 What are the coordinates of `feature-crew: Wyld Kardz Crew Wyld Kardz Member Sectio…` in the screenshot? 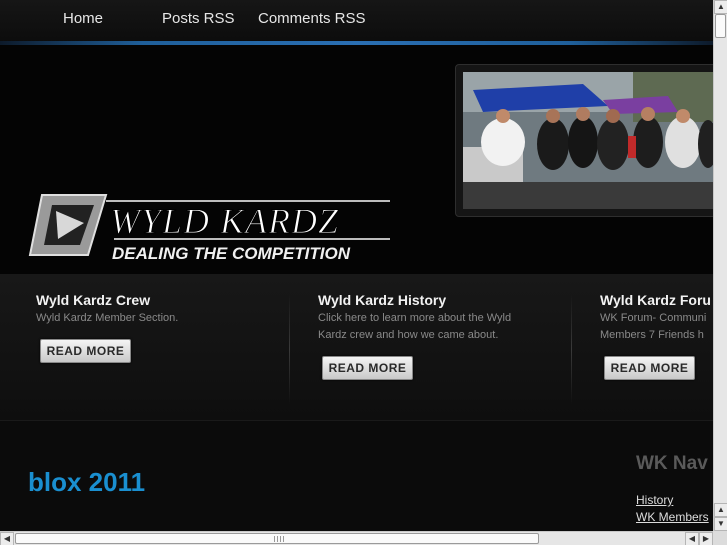 It's located at (161, 309).